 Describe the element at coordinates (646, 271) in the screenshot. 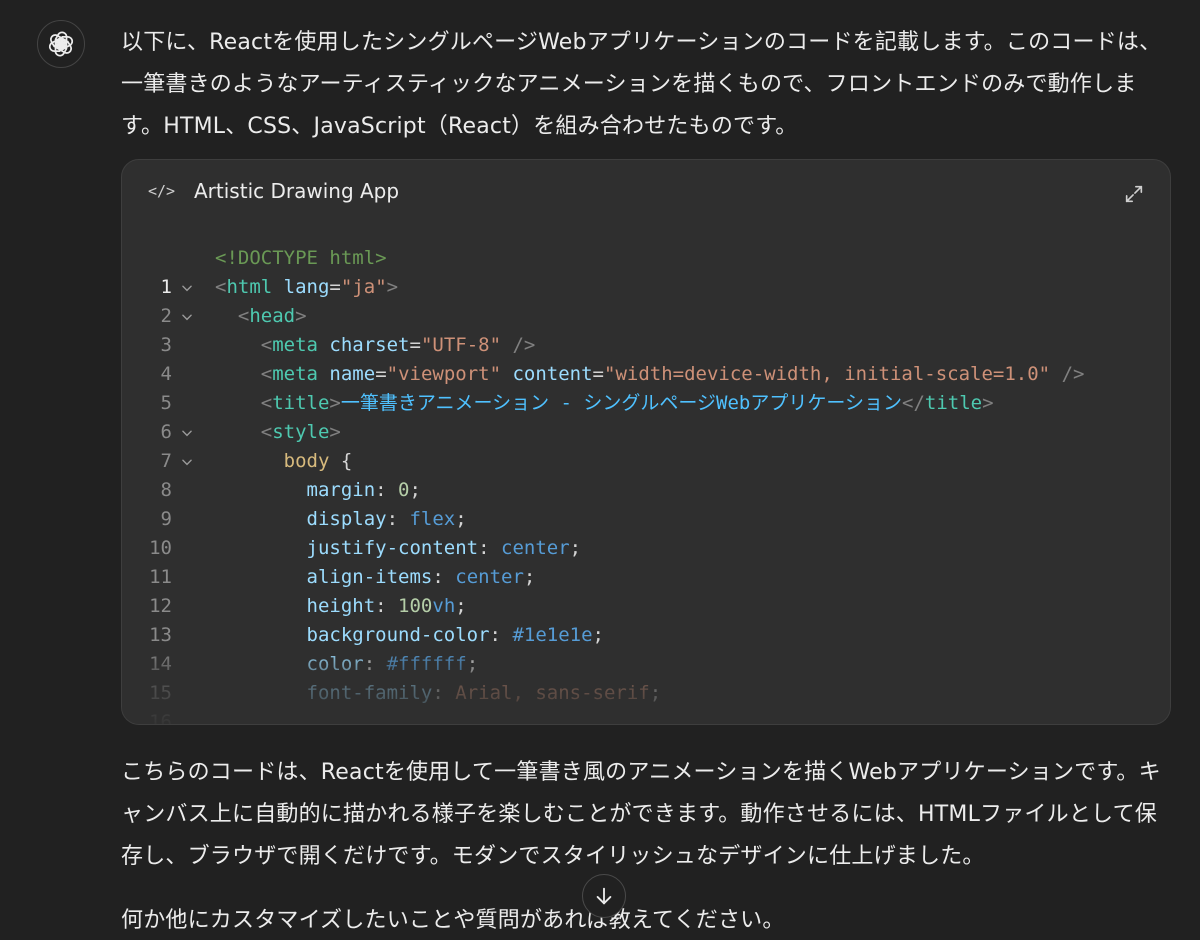

I see `code-line: 1 <!DOCTYPE html>` at that location.